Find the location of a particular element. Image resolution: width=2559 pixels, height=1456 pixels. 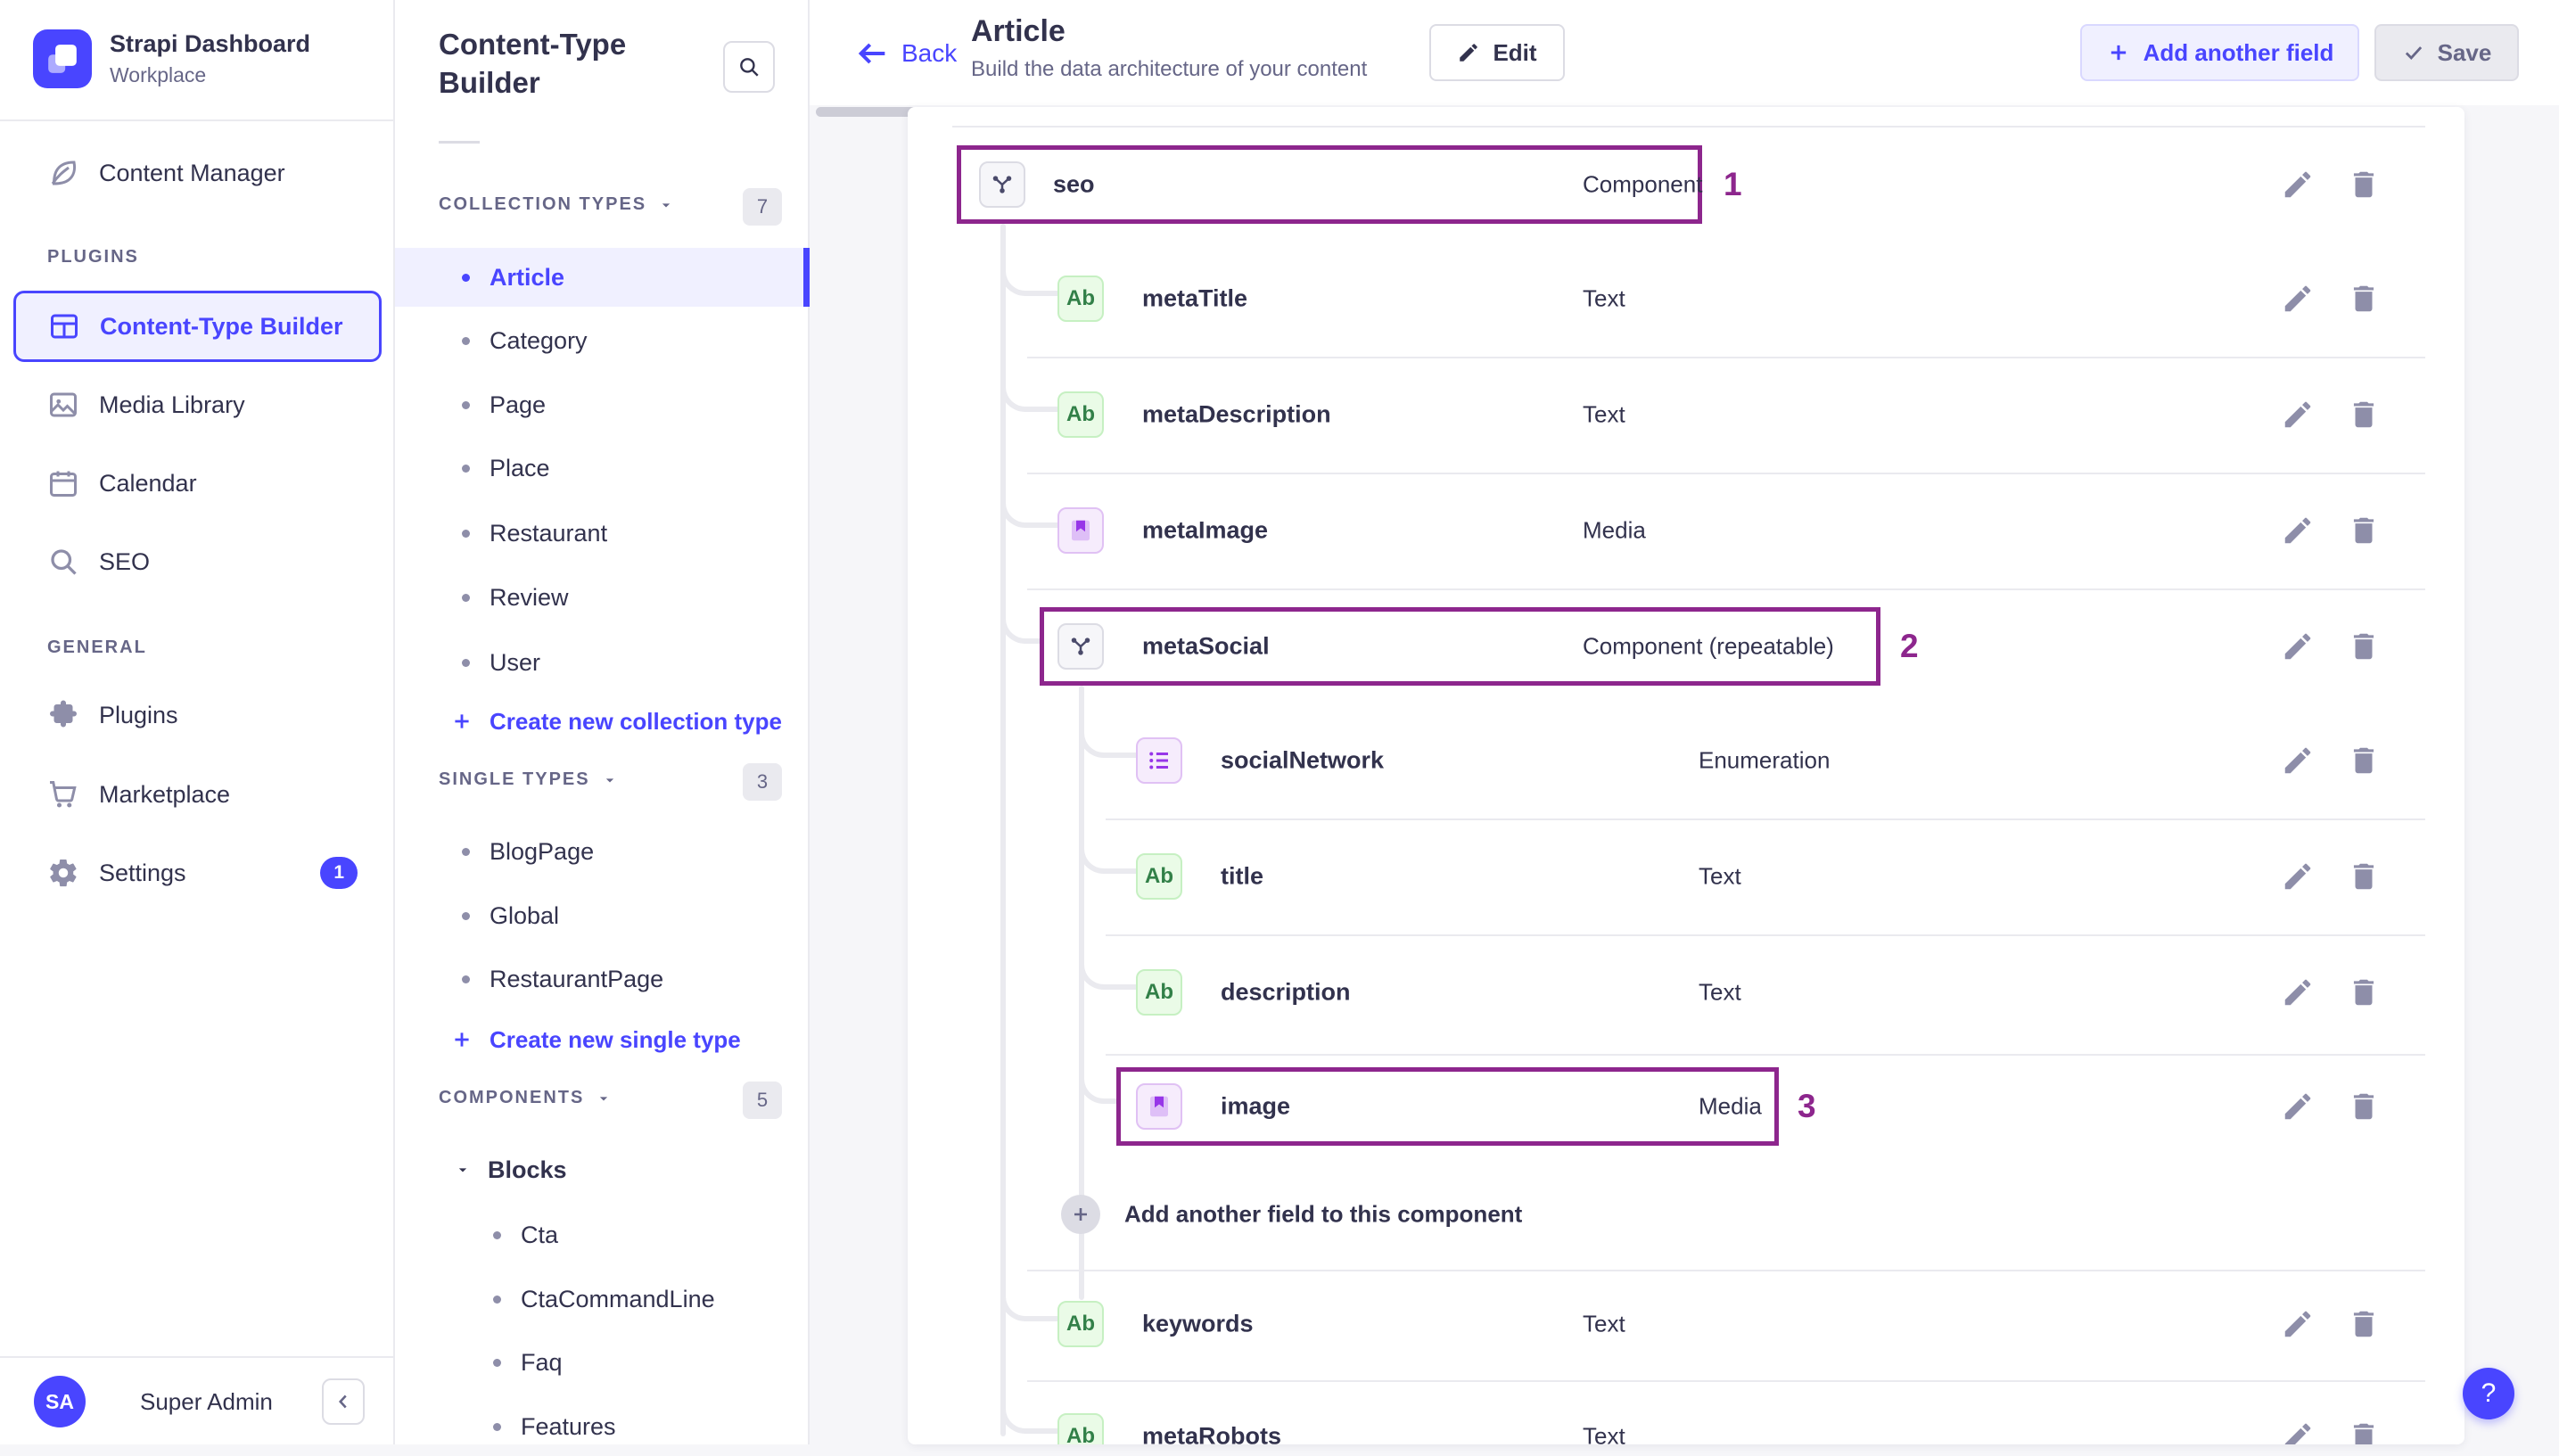

field-row-metaimage: metaImage Media is located at coordinates (1686, 530).